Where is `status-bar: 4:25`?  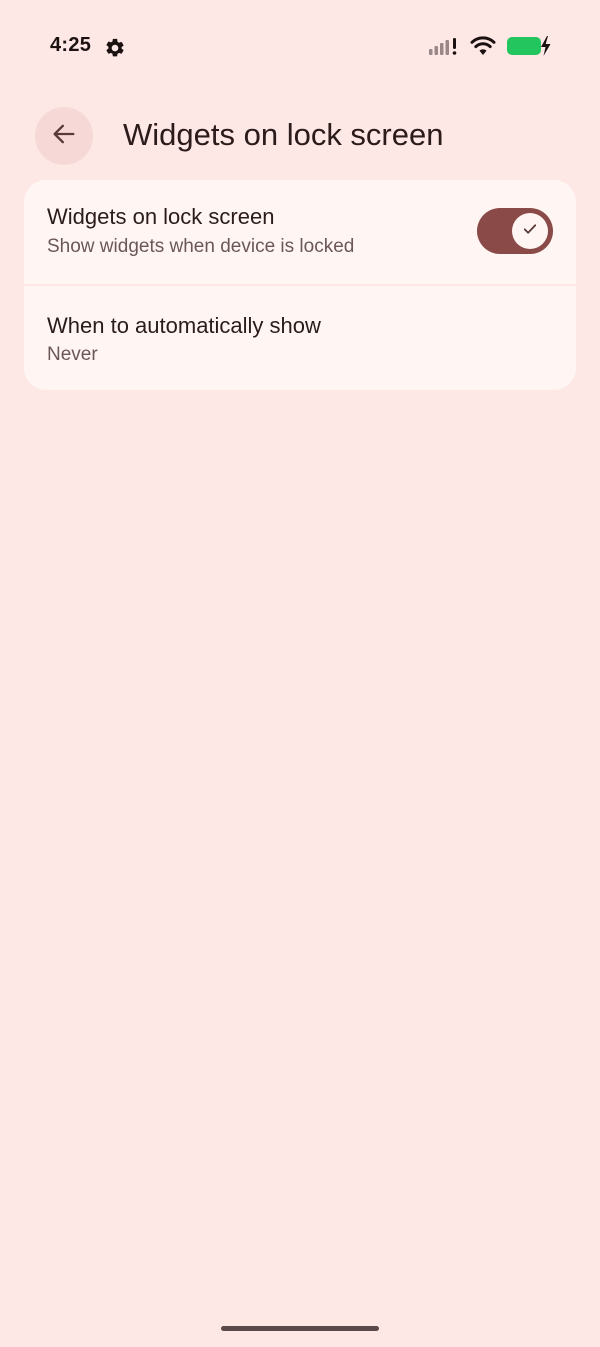
status-bar: 4:25 is located at coordinates (300, 48).